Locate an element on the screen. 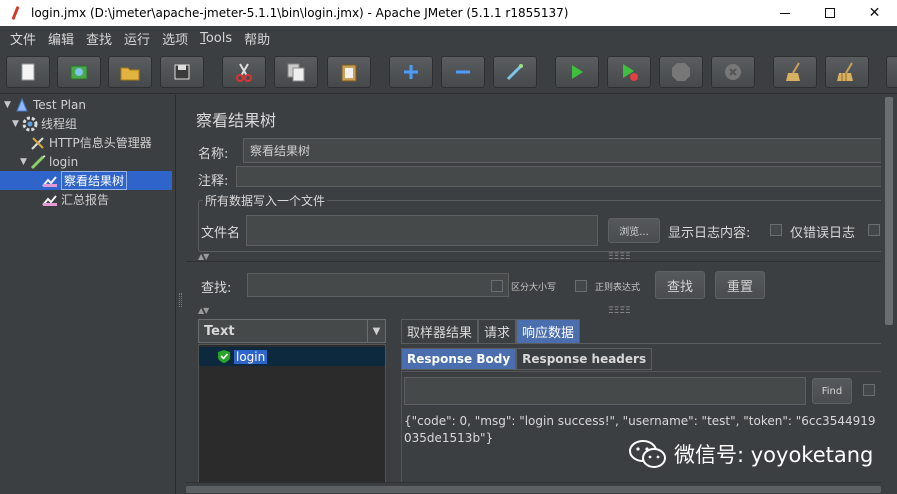 This screenshot has height=494, width=897. menu-file: 文件 is located at coordinates (23, 38).